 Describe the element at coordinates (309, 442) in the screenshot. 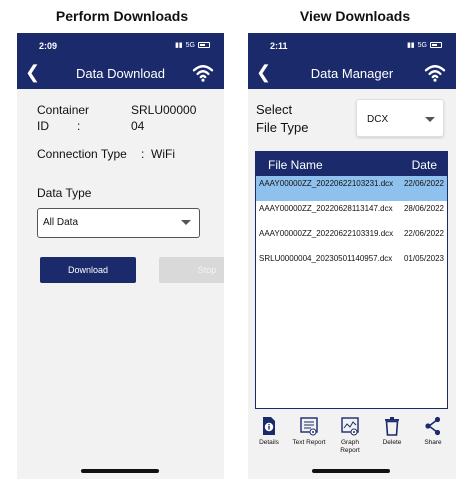

I see `text-report-label: Text Report` at that location.